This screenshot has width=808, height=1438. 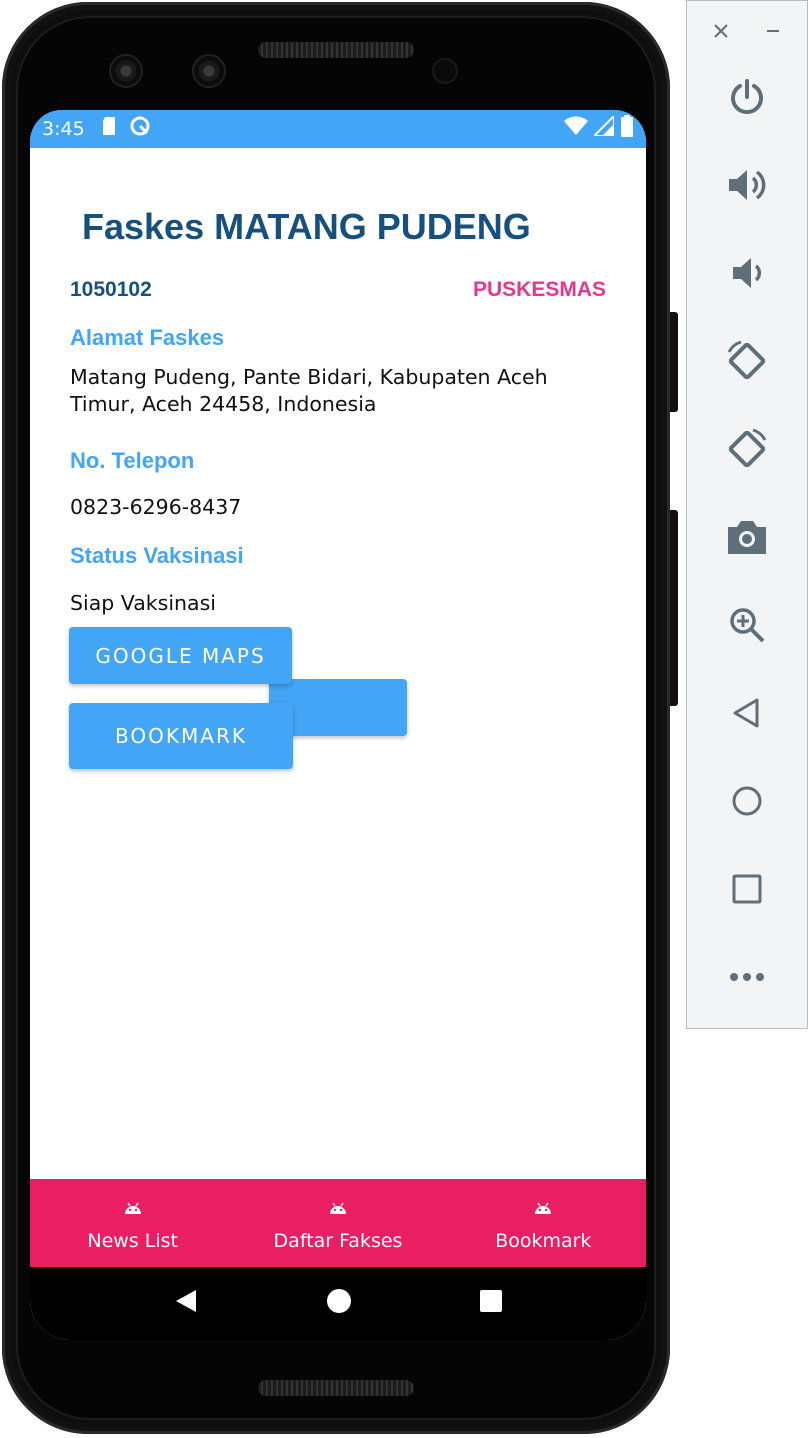 What do you see at coordinates (140, 129) in the screenshot?
I see `sync-icon` at bounding box center [140, 129].